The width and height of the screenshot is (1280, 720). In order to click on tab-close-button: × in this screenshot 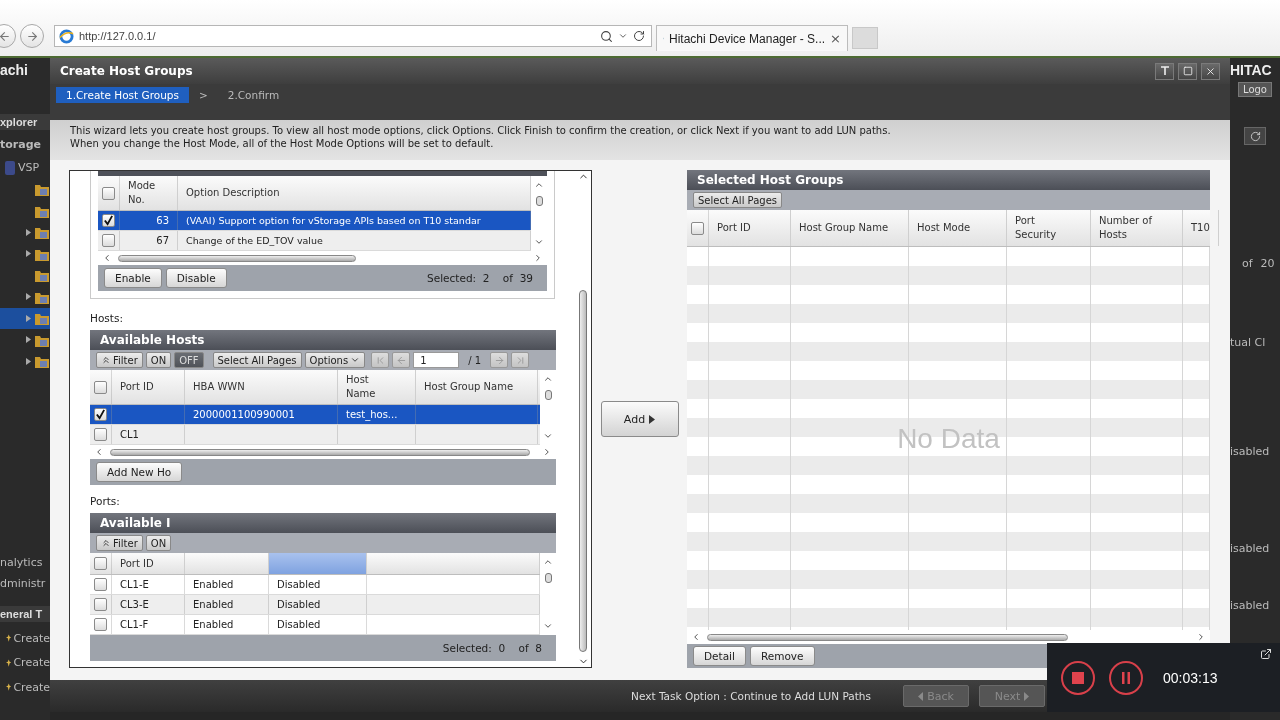, I will do `click(835, 38)`.